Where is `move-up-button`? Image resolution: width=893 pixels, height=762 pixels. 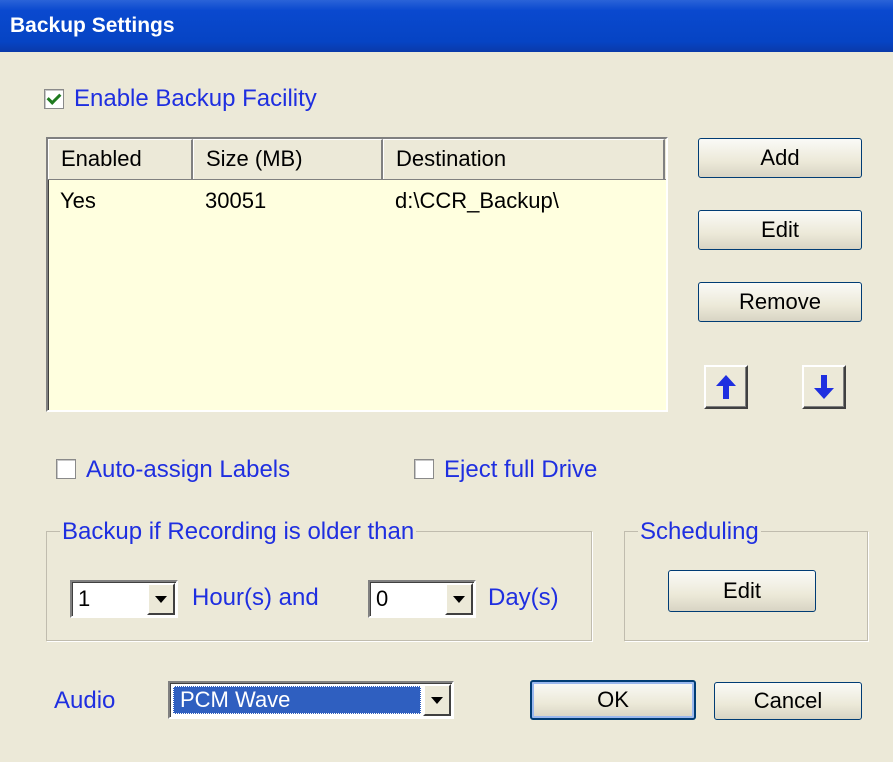 move-up-button is located at coordinates (726, 387).